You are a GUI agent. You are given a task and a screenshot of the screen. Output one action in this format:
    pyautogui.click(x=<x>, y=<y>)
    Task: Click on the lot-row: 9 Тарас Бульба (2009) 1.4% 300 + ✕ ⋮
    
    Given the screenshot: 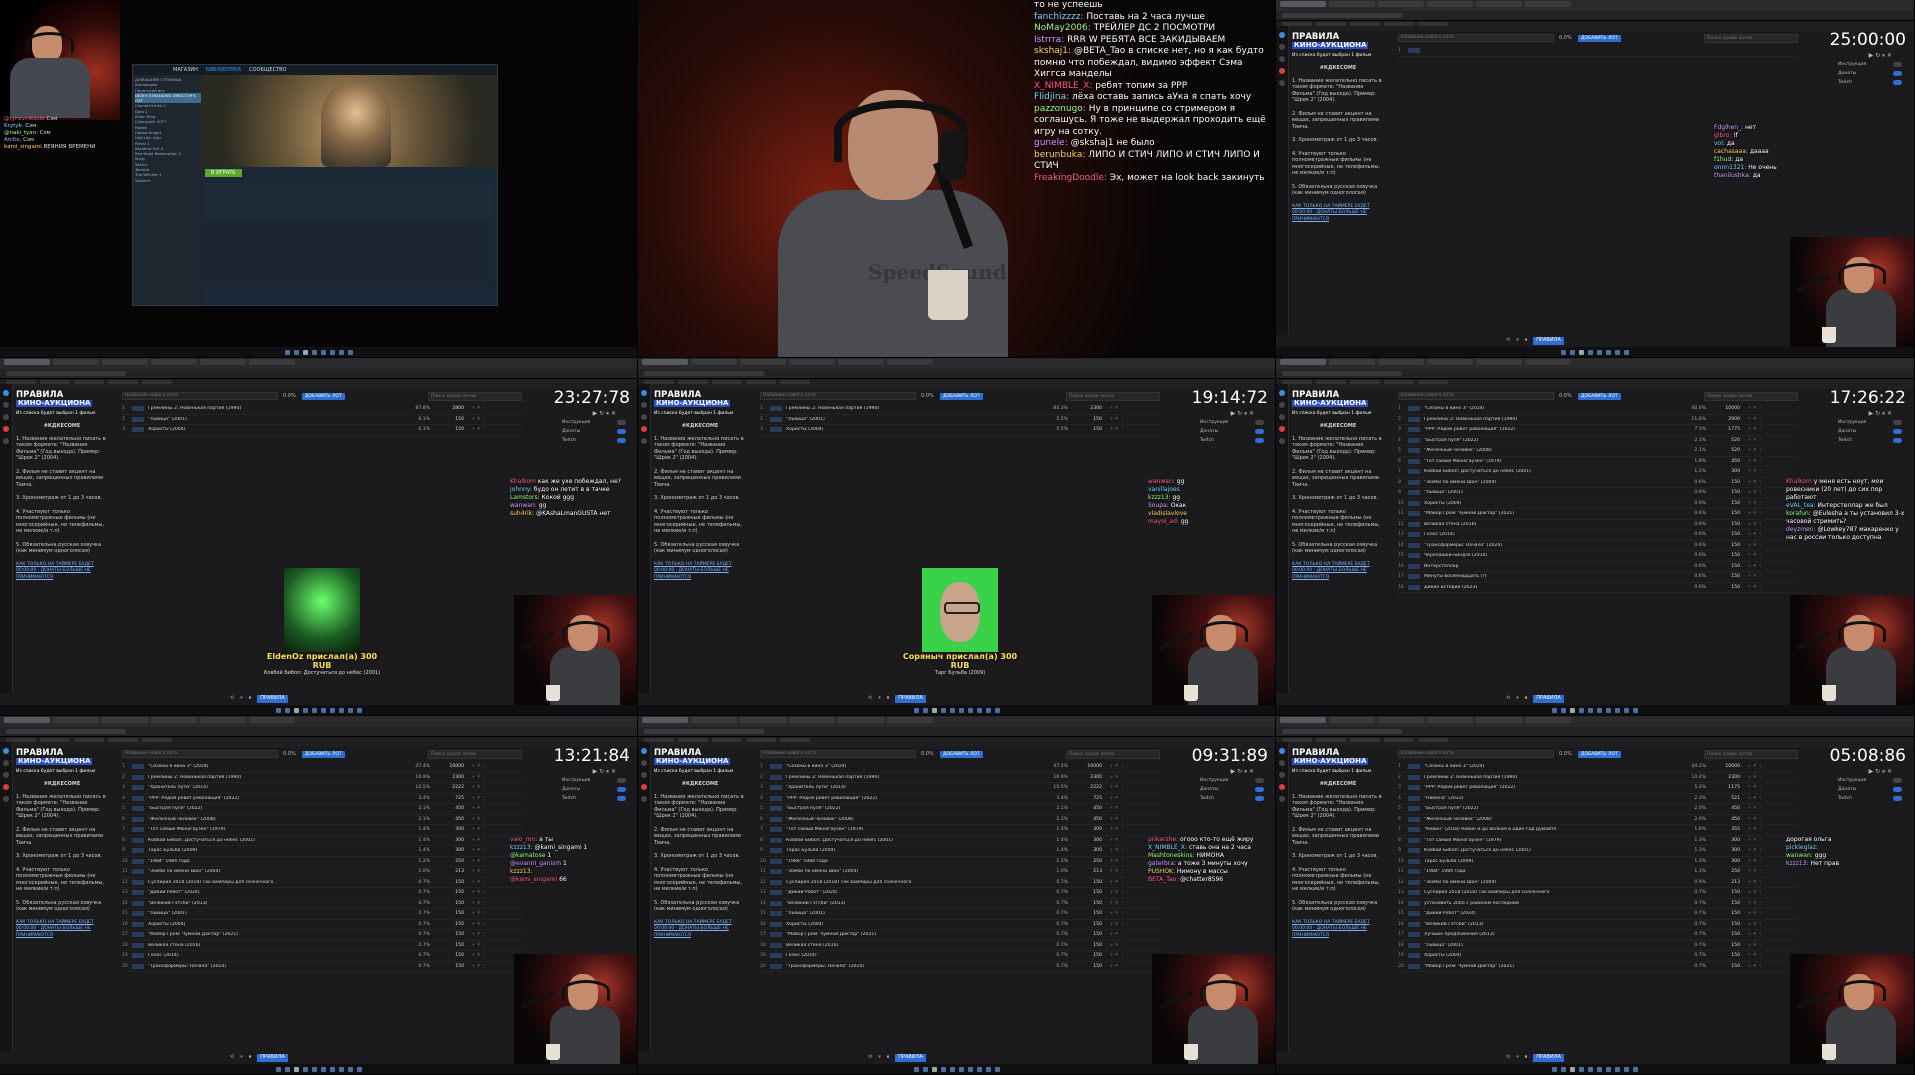 What is the action you would take?
    pyautogui.click(x=960, y=851)
    